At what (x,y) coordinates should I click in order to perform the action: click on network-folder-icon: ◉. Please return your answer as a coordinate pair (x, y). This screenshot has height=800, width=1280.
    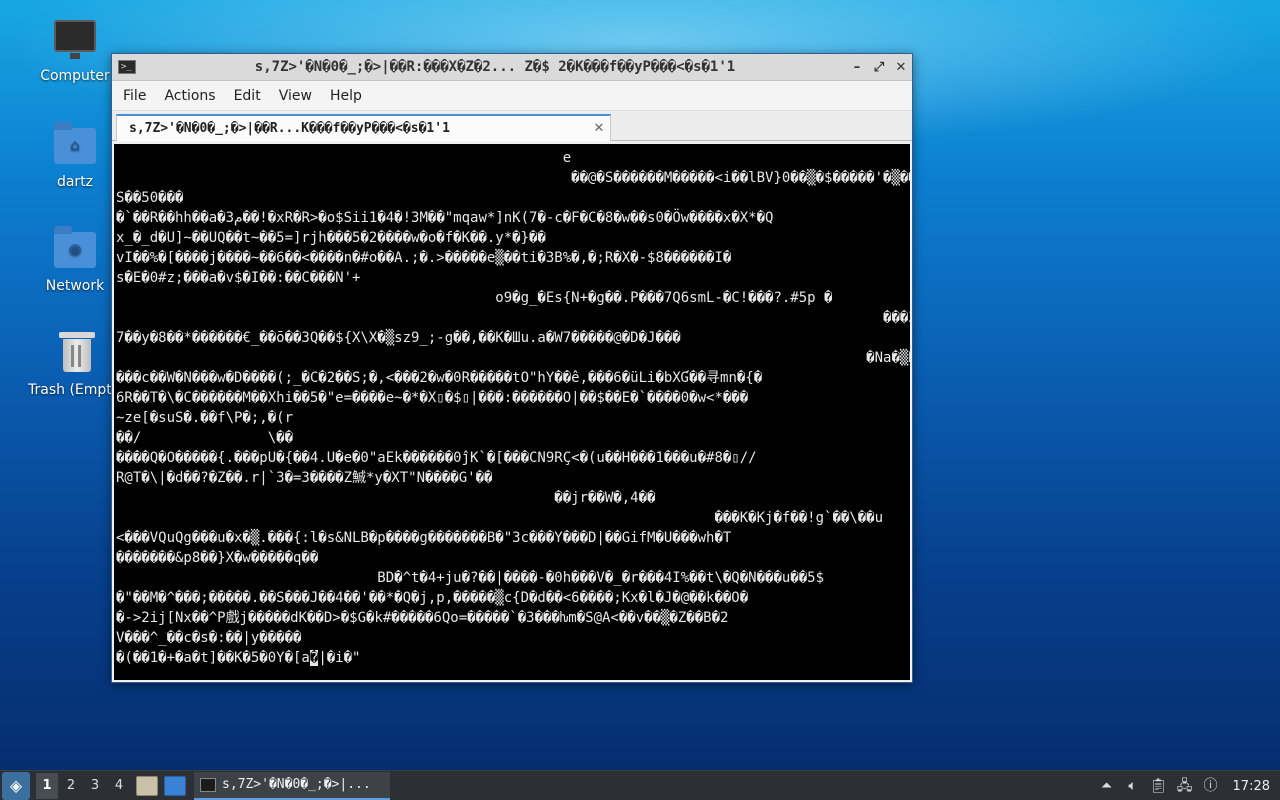
    Looking at the image, I should click on (75, 249).